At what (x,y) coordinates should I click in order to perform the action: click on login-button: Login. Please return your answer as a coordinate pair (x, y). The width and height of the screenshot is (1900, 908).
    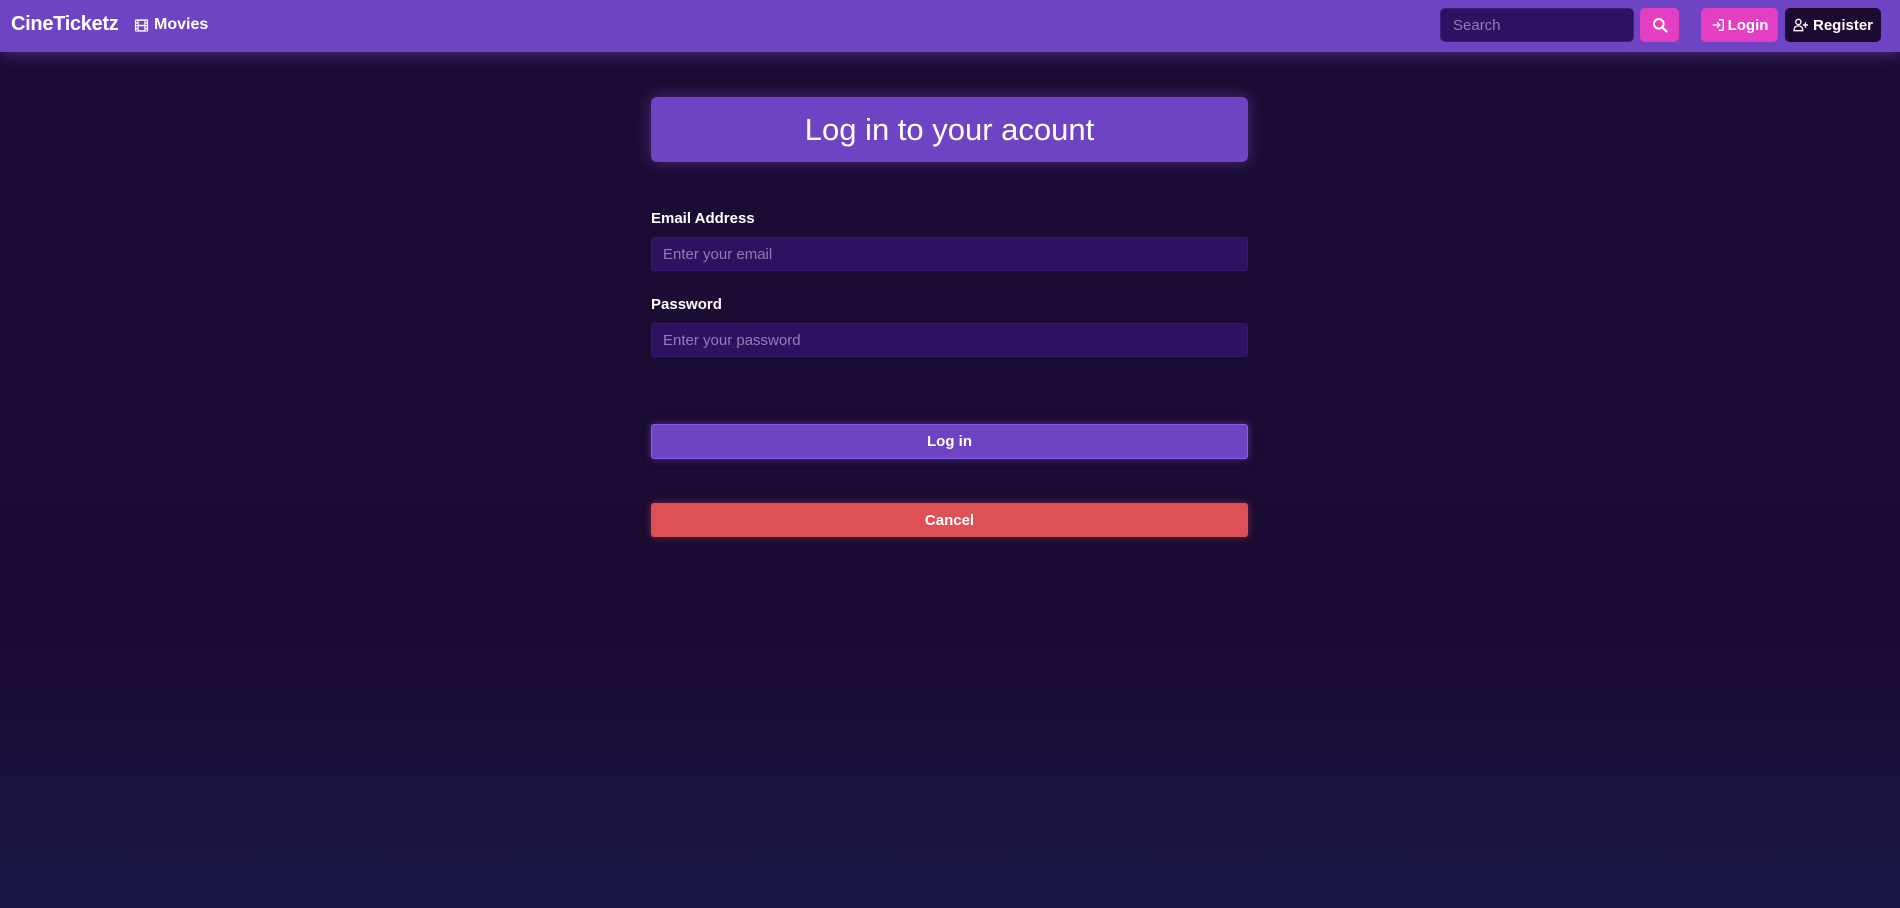
    Looking at the image, I should click on (1739, 25).